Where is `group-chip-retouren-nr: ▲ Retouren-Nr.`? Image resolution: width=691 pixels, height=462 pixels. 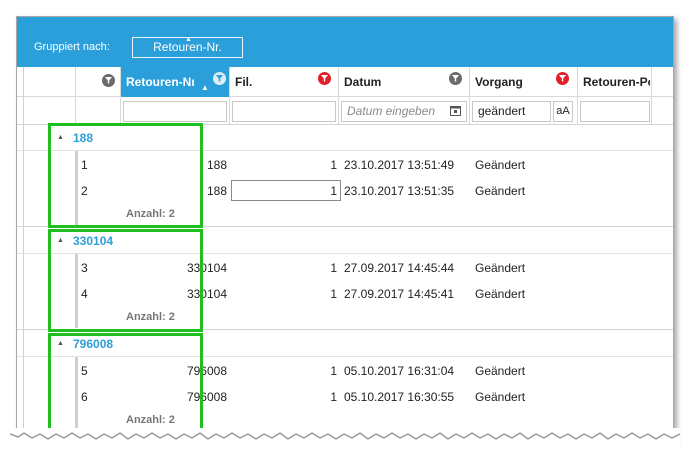
group-chip-retouren-nr: ▲ Retouren-Nr. is located at coordinates (187, 47).